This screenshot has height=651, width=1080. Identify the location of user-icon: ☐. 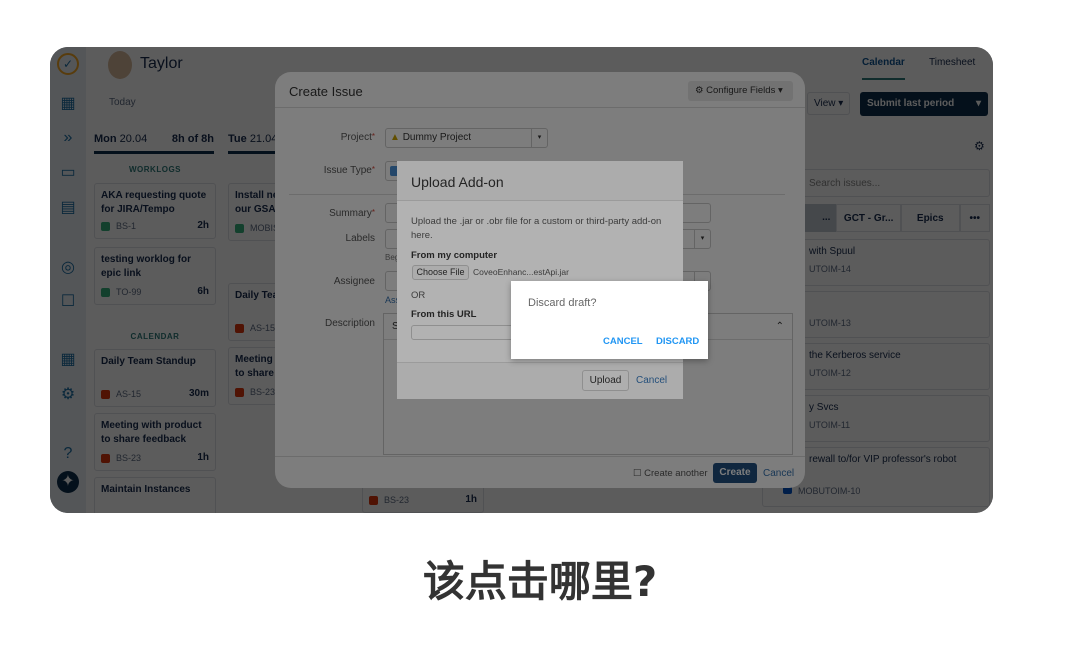
(68, 302).